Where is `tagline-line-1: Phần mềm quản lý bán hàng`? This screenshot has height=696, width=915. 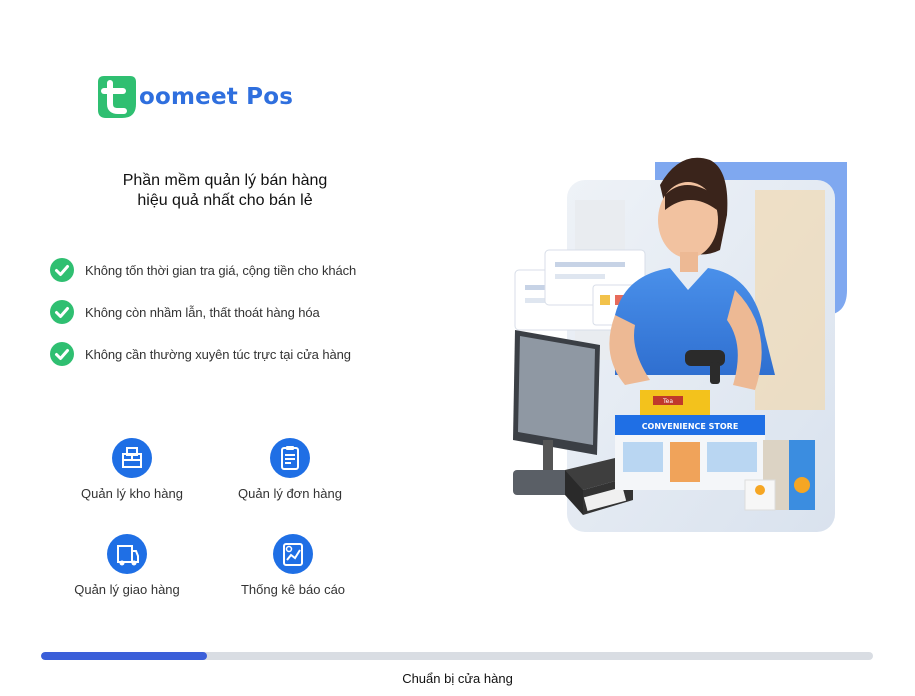 tagline-line-1: Phần mềm quản lý bán hàng is located at coordinates (225, 180).